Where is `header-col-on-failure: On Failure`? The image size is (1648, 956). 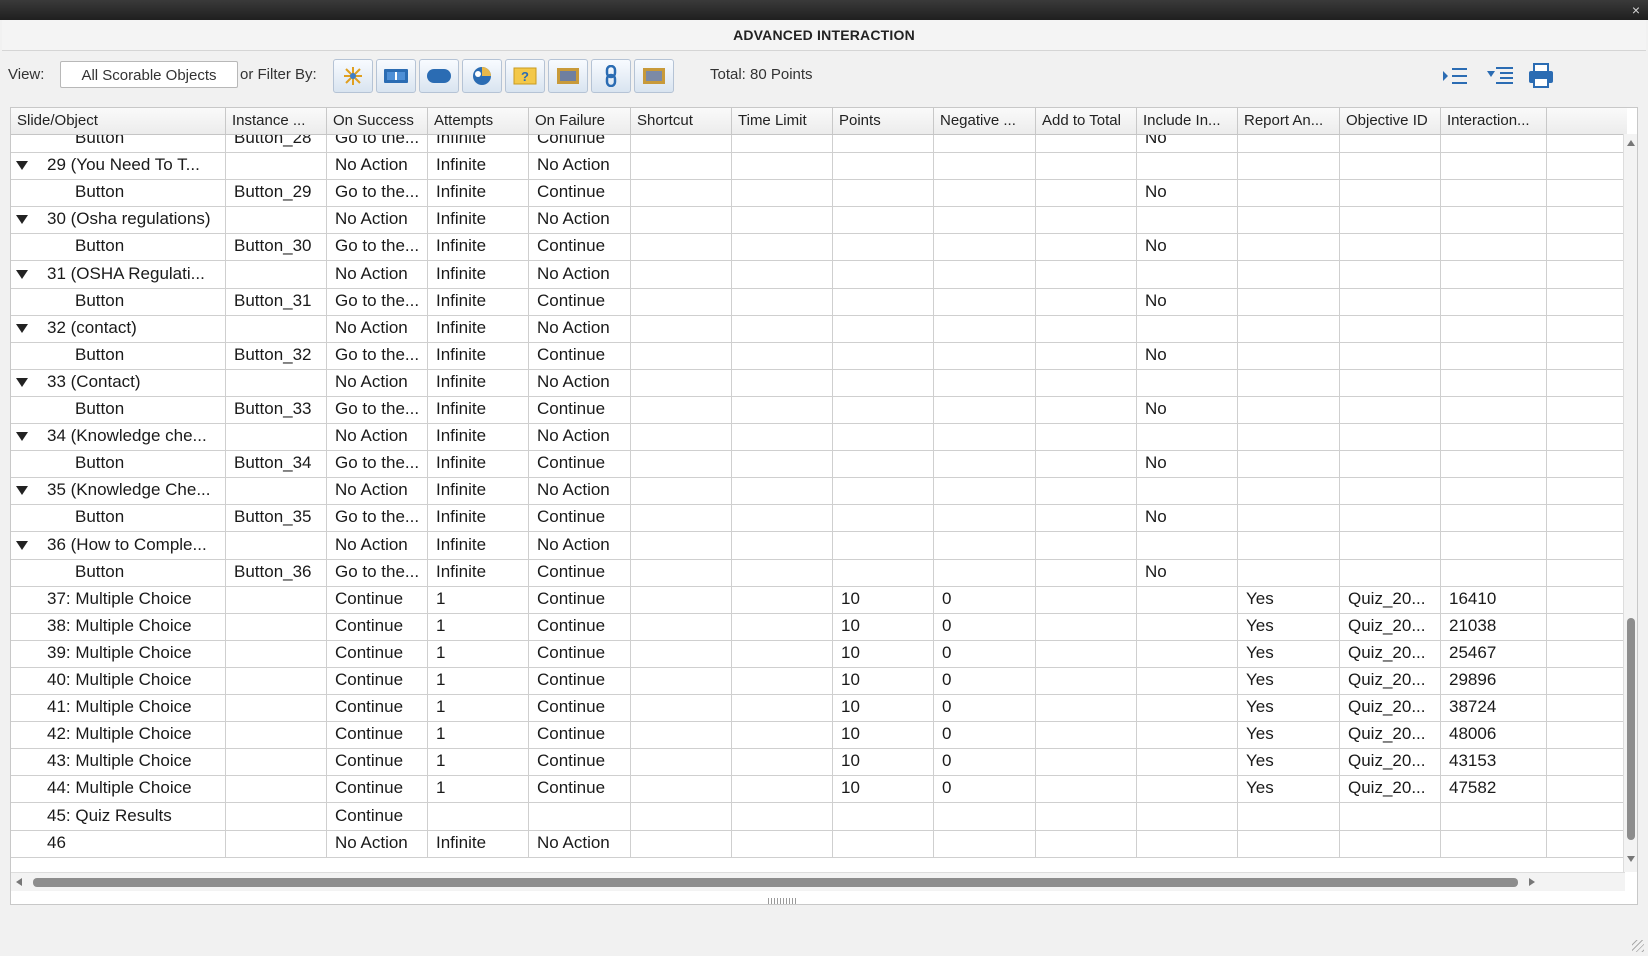 header-col-on-failure: On Failure is located at coordinates (580, 121).